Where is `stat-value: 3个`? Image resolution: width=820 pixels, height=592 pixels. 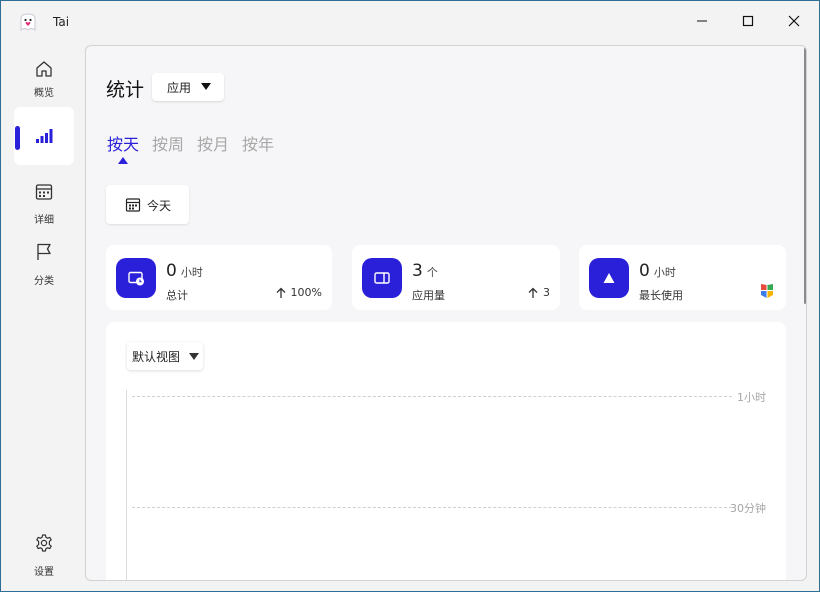
stat-value: 3个 is located at coordinates (425, 271).